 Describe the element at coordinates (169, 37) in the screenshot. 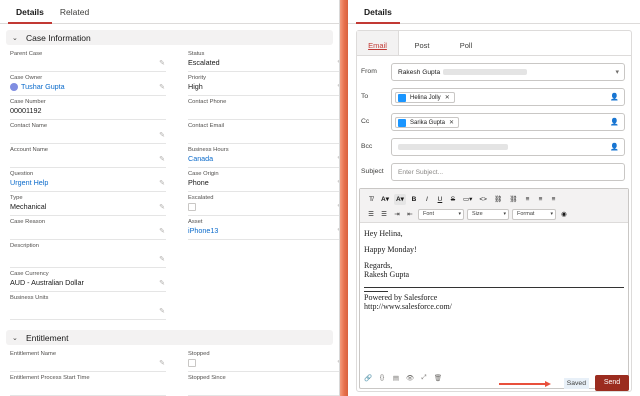

I see `case-information-section-header: ⌄ Case Information` at that location.